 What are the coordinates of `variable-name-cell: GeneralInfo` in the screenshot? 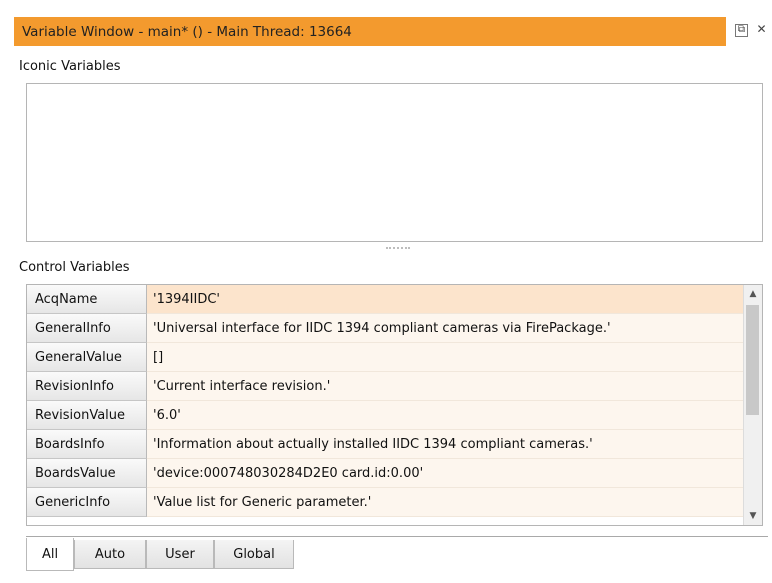 It's located at (87, 328).